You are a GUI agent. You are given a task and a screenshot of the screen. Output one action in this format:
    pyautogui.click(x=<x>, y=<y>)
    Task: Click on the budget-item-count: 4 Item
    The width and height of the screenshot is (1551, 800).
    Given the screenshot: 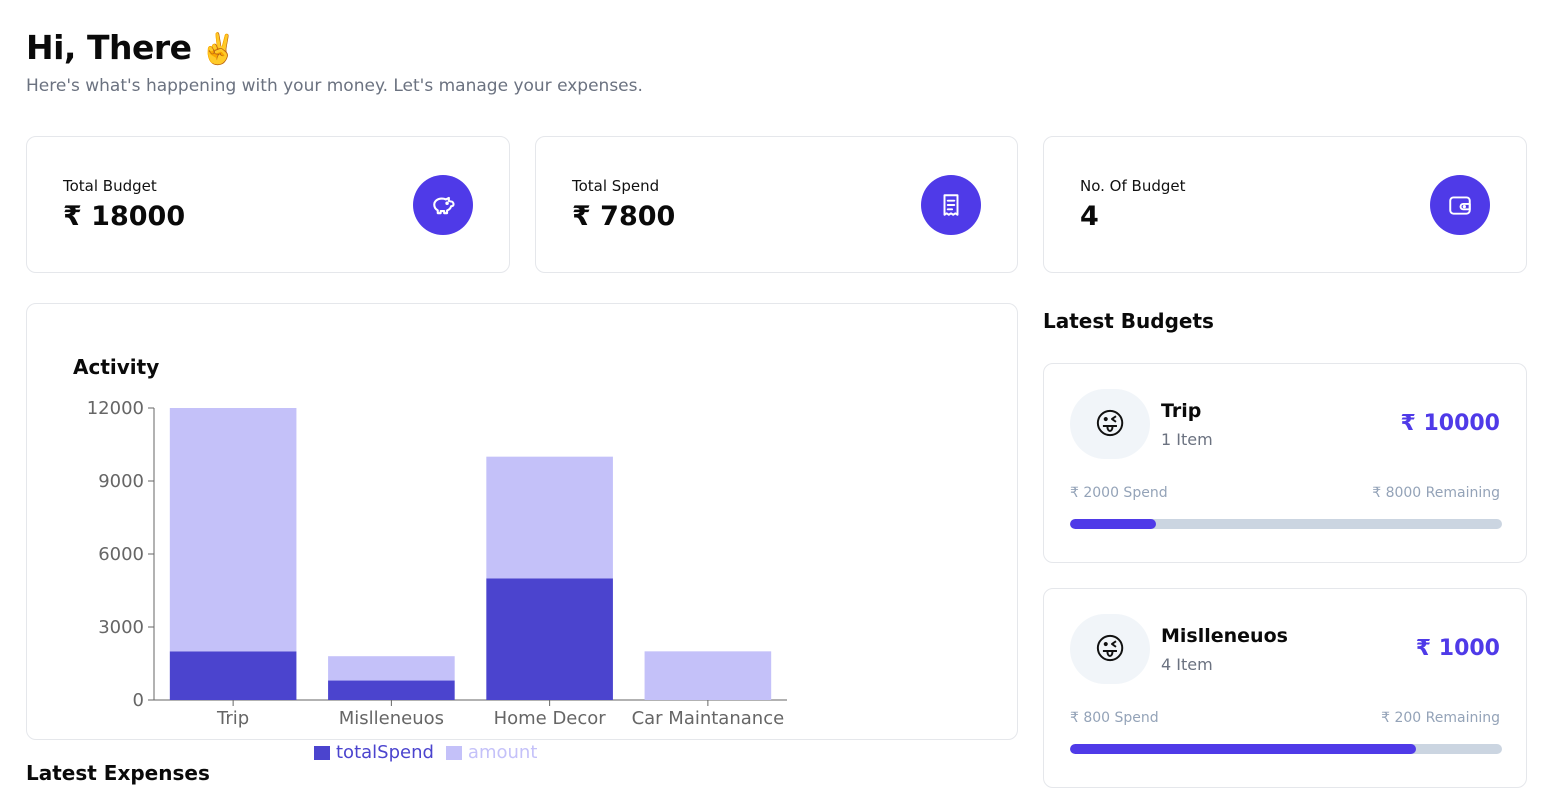 What is the action you would take?
    pyautogui.click(x=1187, y=664)
    